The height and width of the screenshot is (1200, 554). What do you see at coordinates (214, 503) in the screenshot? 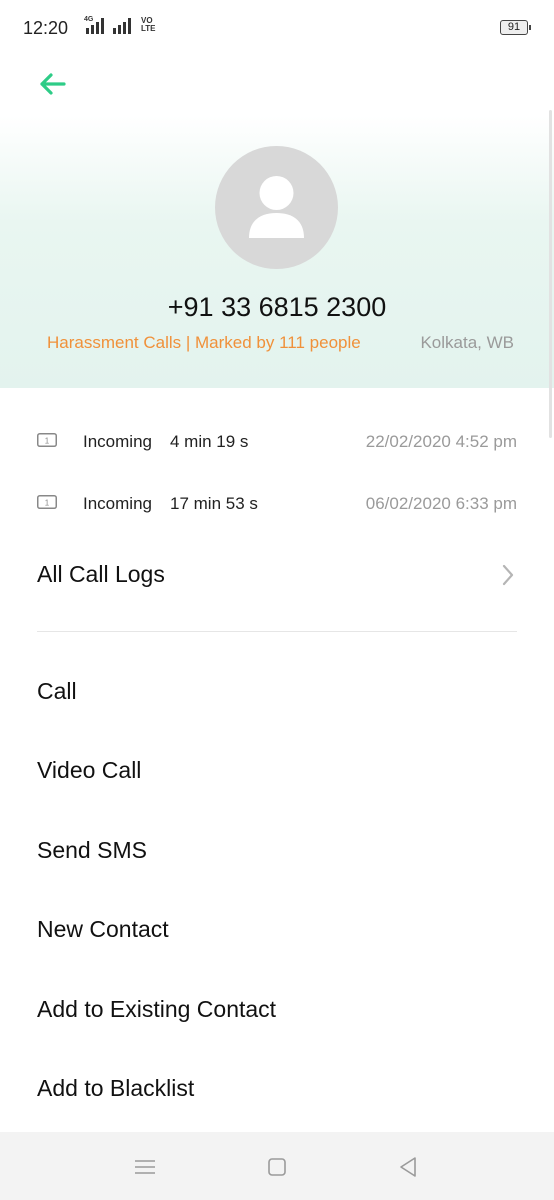
I see `call-duration: 17 min 53 s` at bounding box center [214, 503].